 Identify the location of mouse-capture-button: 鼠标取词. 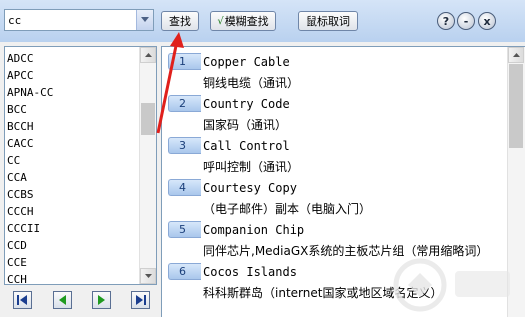
(328, 21).